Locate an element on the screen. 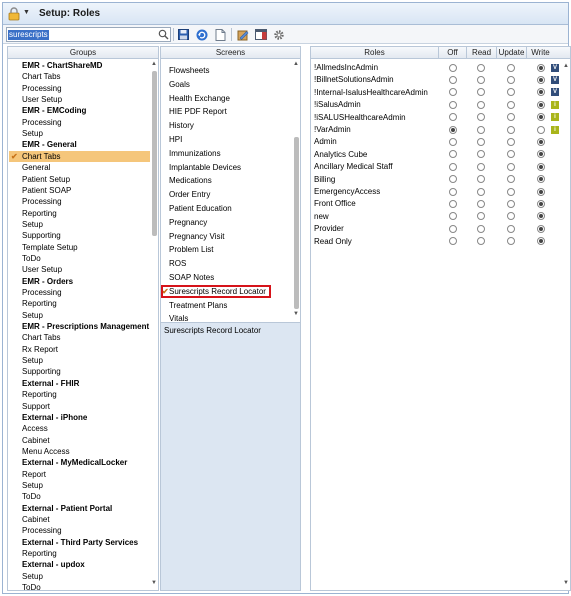 The width and height of the screenshot is (571, 596). screen-item: Order Entry is located at coordinates (189, 194).